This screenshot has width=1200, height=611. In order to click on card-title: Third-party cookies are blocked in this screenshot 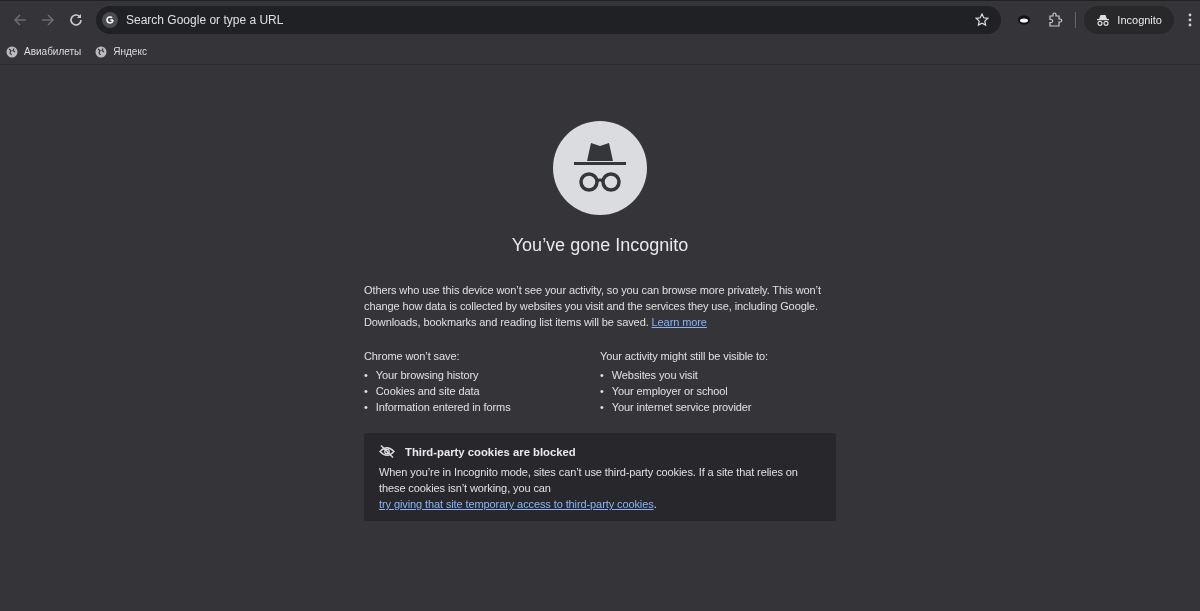, I will do `click(490, 451)`.